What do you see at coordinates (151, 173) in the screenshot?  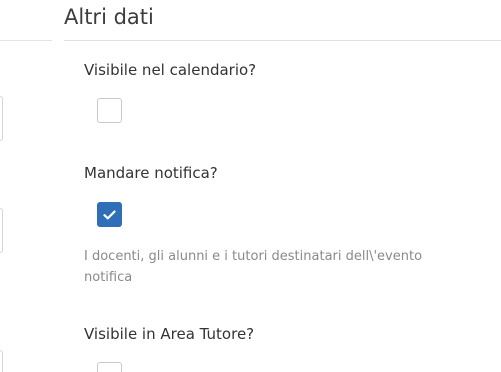 I see `send-notification-label: Mandare notifica?` at bounding box center [151, 173].